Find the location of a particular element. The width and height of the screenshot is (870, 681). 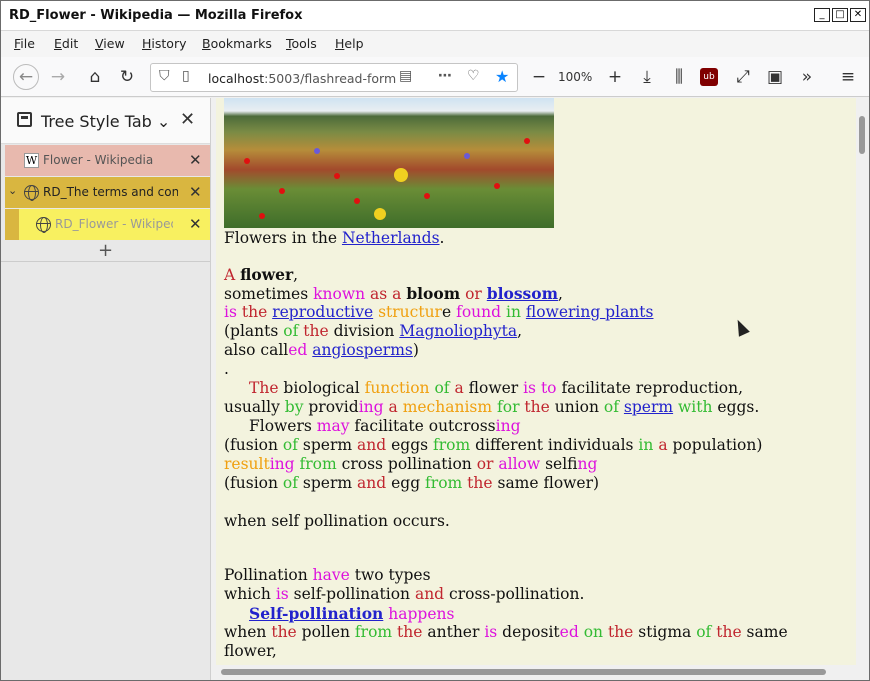

article-line-18: flower, is located at coordinates (250, 651).